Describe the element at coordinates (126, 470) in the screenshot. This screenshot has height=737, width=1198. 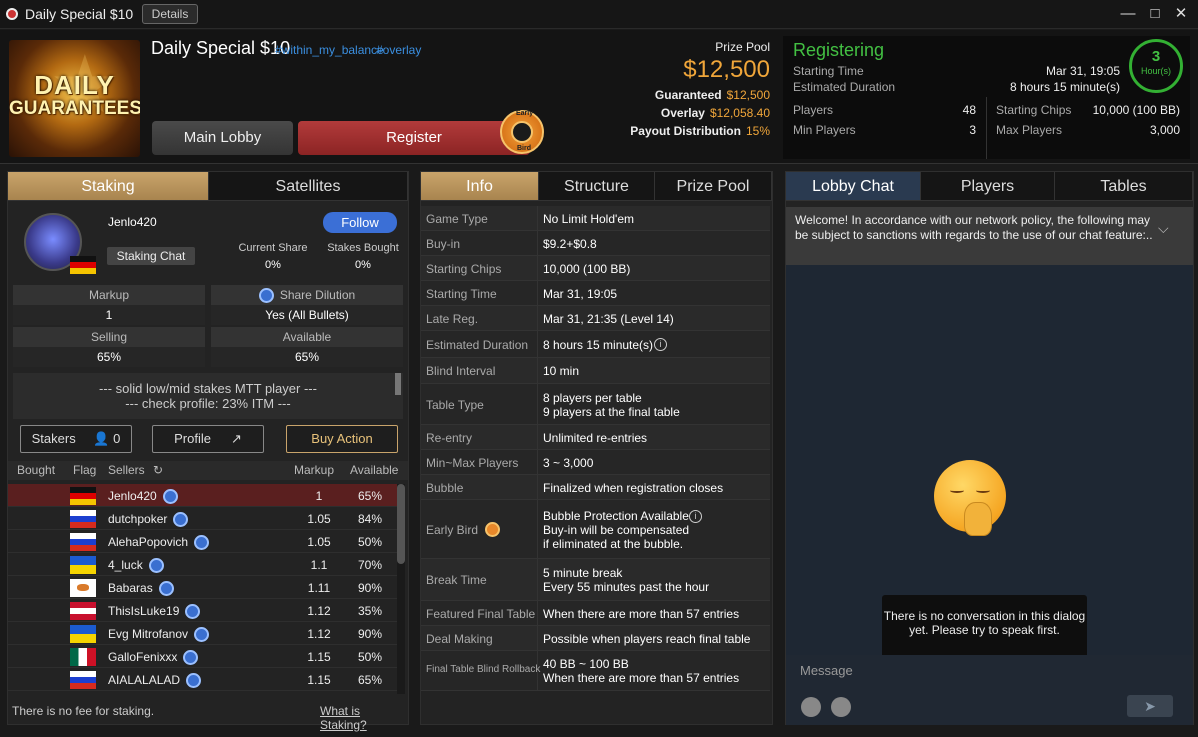
I see `col-sellers: Sellers` at that location.